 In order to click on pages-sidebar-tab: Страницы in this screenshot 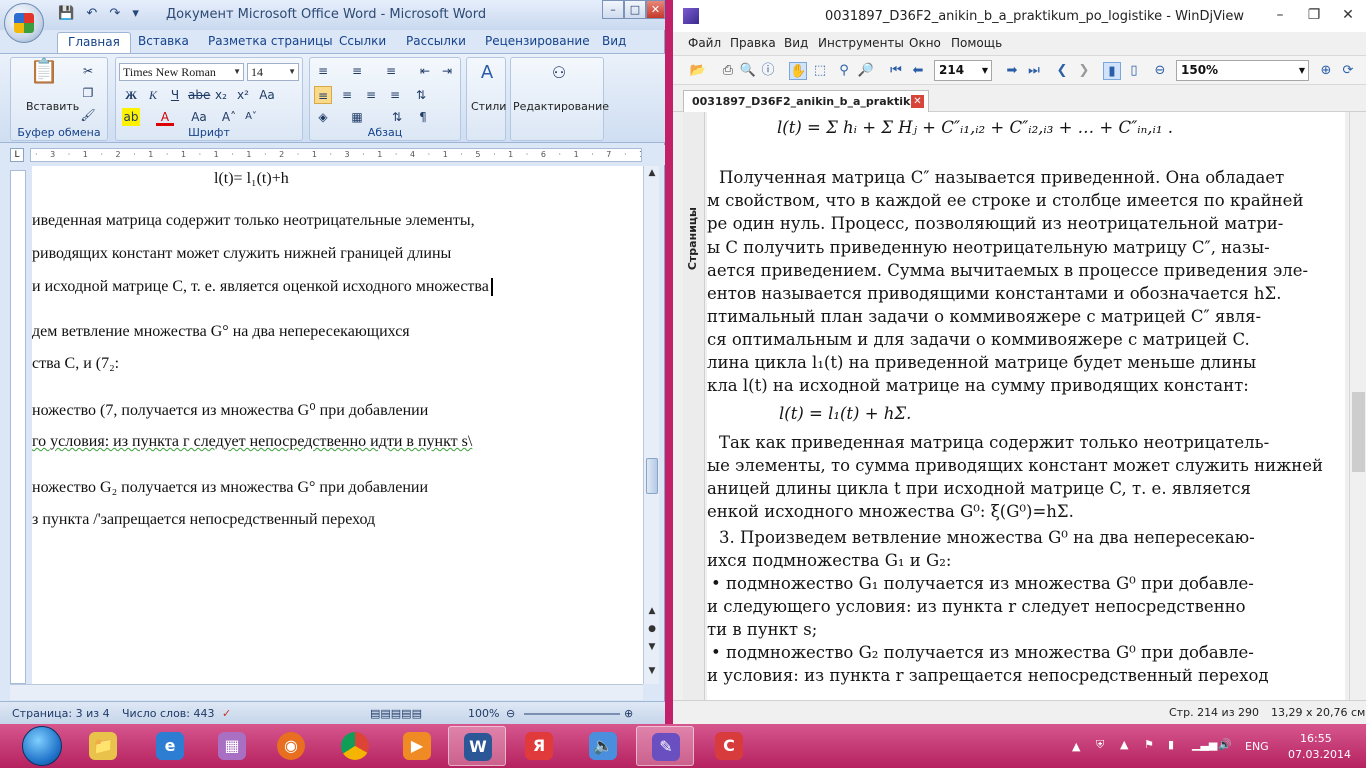, I will do `click(694, 406)`.